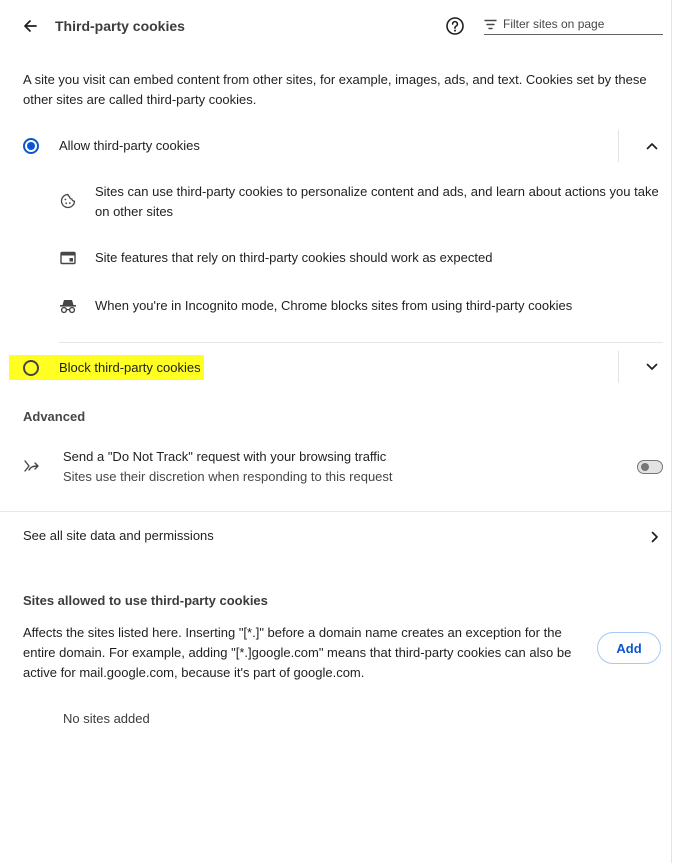  I want to click on allow-radio, so click(31, 146).